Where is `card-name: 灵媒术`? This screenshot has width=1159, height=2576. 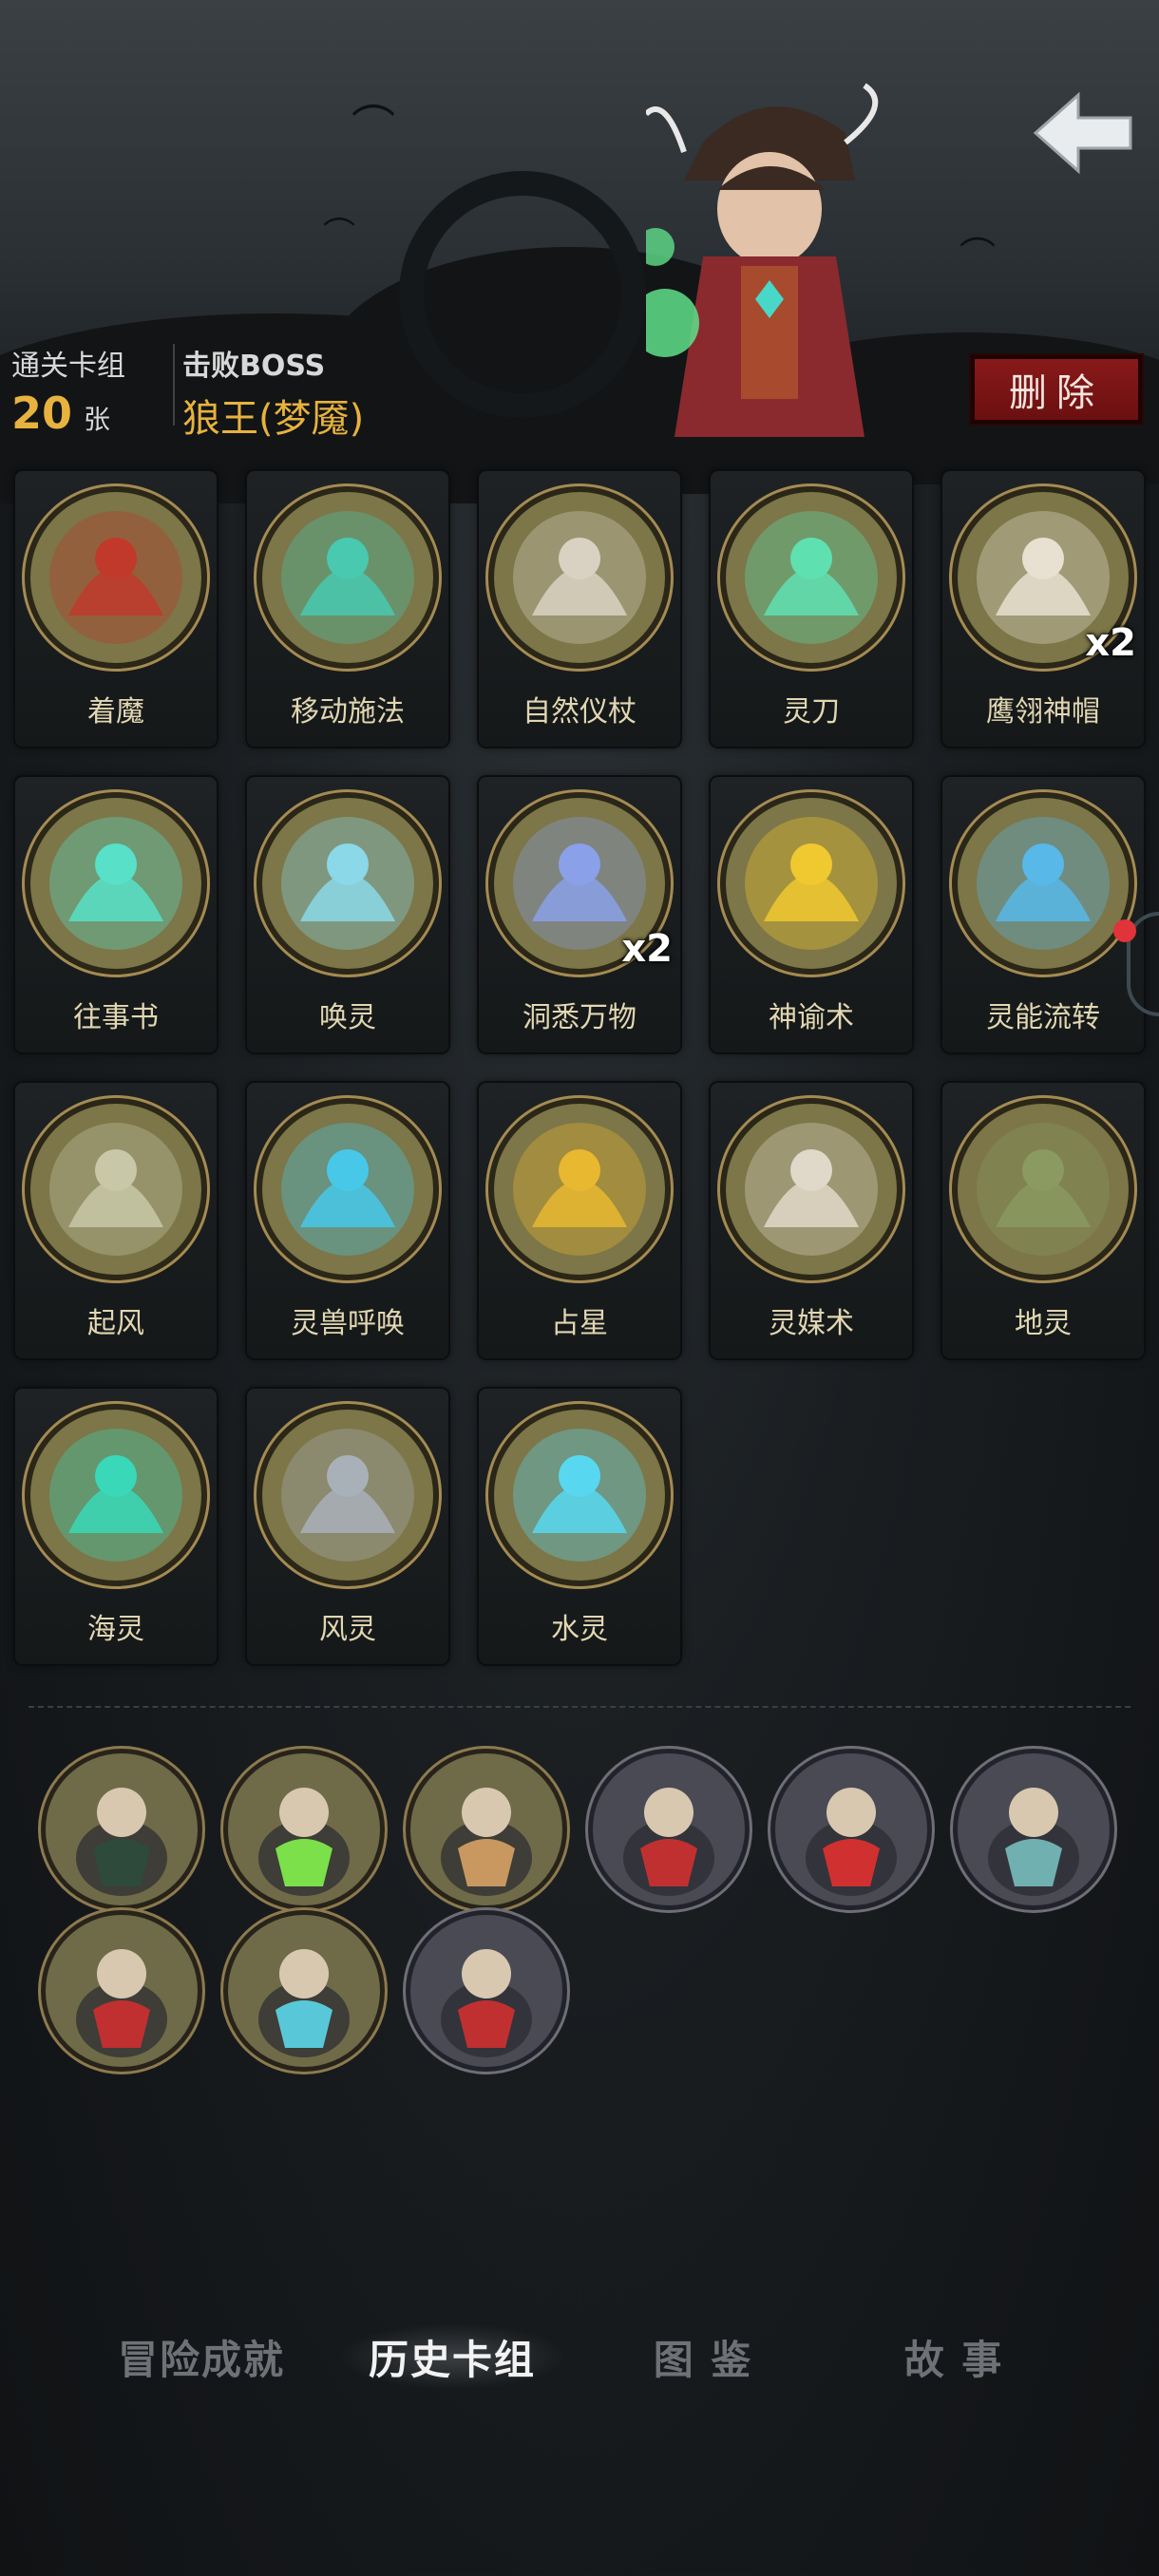
card-name: 灵媒术 is located at coordinates (811, 1323).